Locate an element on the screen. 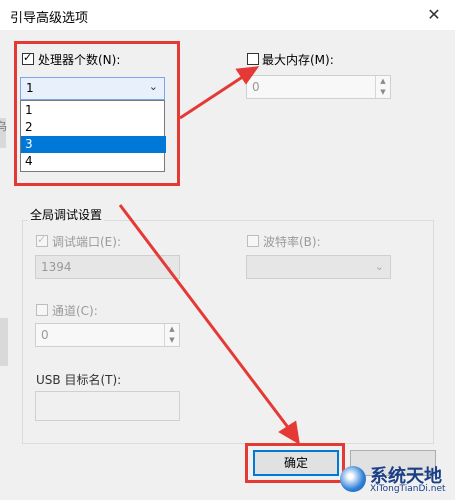 The height and width of the screenshot is (500, 455). watermark-logo-icon is located at coordinates (353, 479).